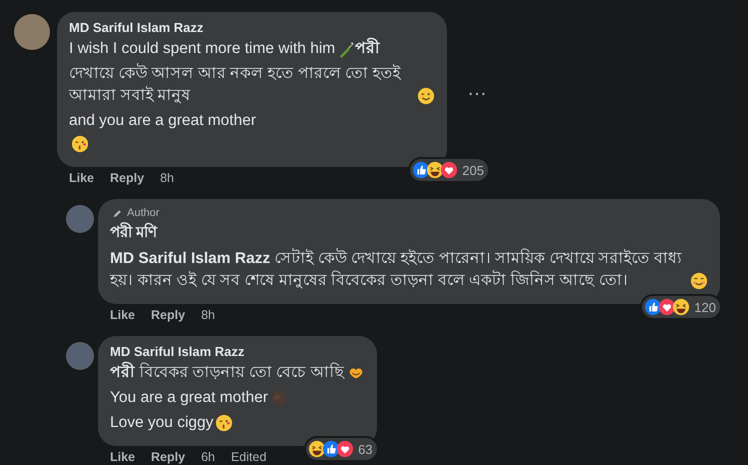 The image size is (748, 465). I want to click on reaction-count: 120, so click(681, 307).